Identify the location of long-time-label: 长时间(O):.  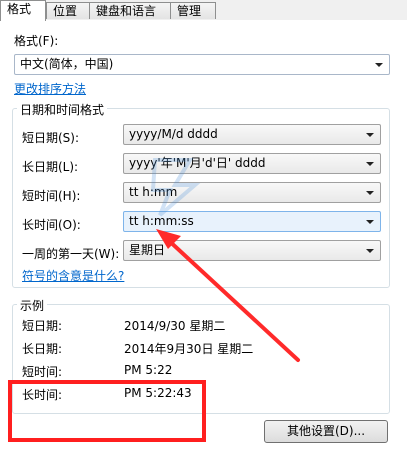
(51, 225).